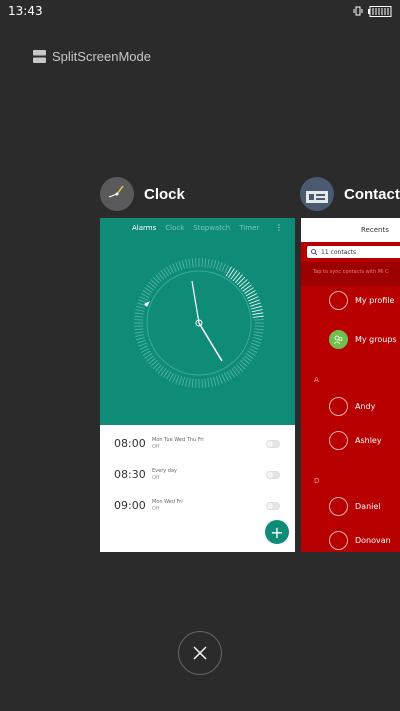 The width and height of the screenshot is (400, 711). What do you see at coordinates (130, 474) in the screenshot?
I see `alarm-time: 08:30` at bounding box center [130, 474].